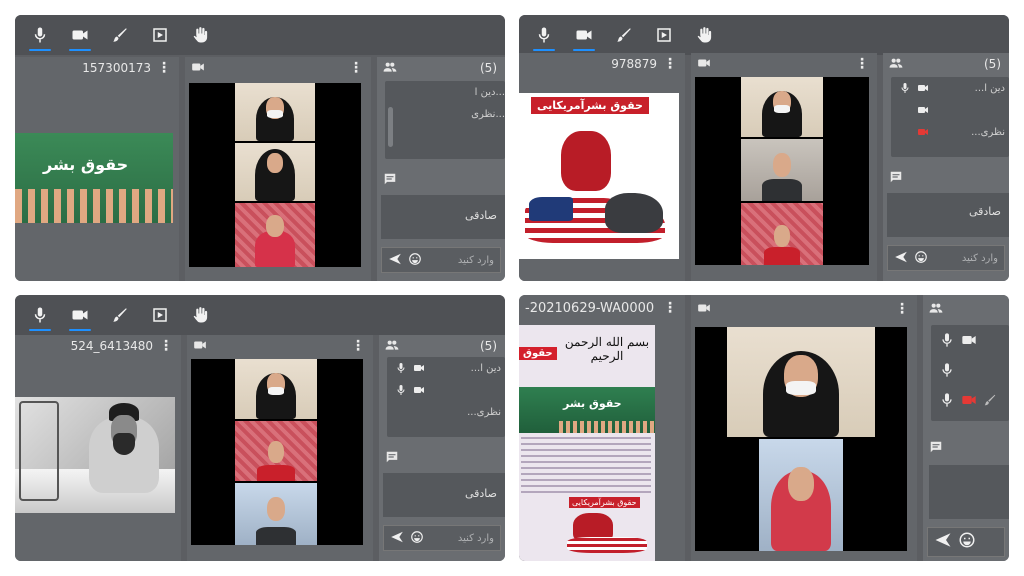 This screenshot has width=1024, height=576. What do you see at coordinates (599, 176) in the screenshot?
I see `presentation-slide: حقوق بشرآمریکایی` at bounding box center [599, 176].